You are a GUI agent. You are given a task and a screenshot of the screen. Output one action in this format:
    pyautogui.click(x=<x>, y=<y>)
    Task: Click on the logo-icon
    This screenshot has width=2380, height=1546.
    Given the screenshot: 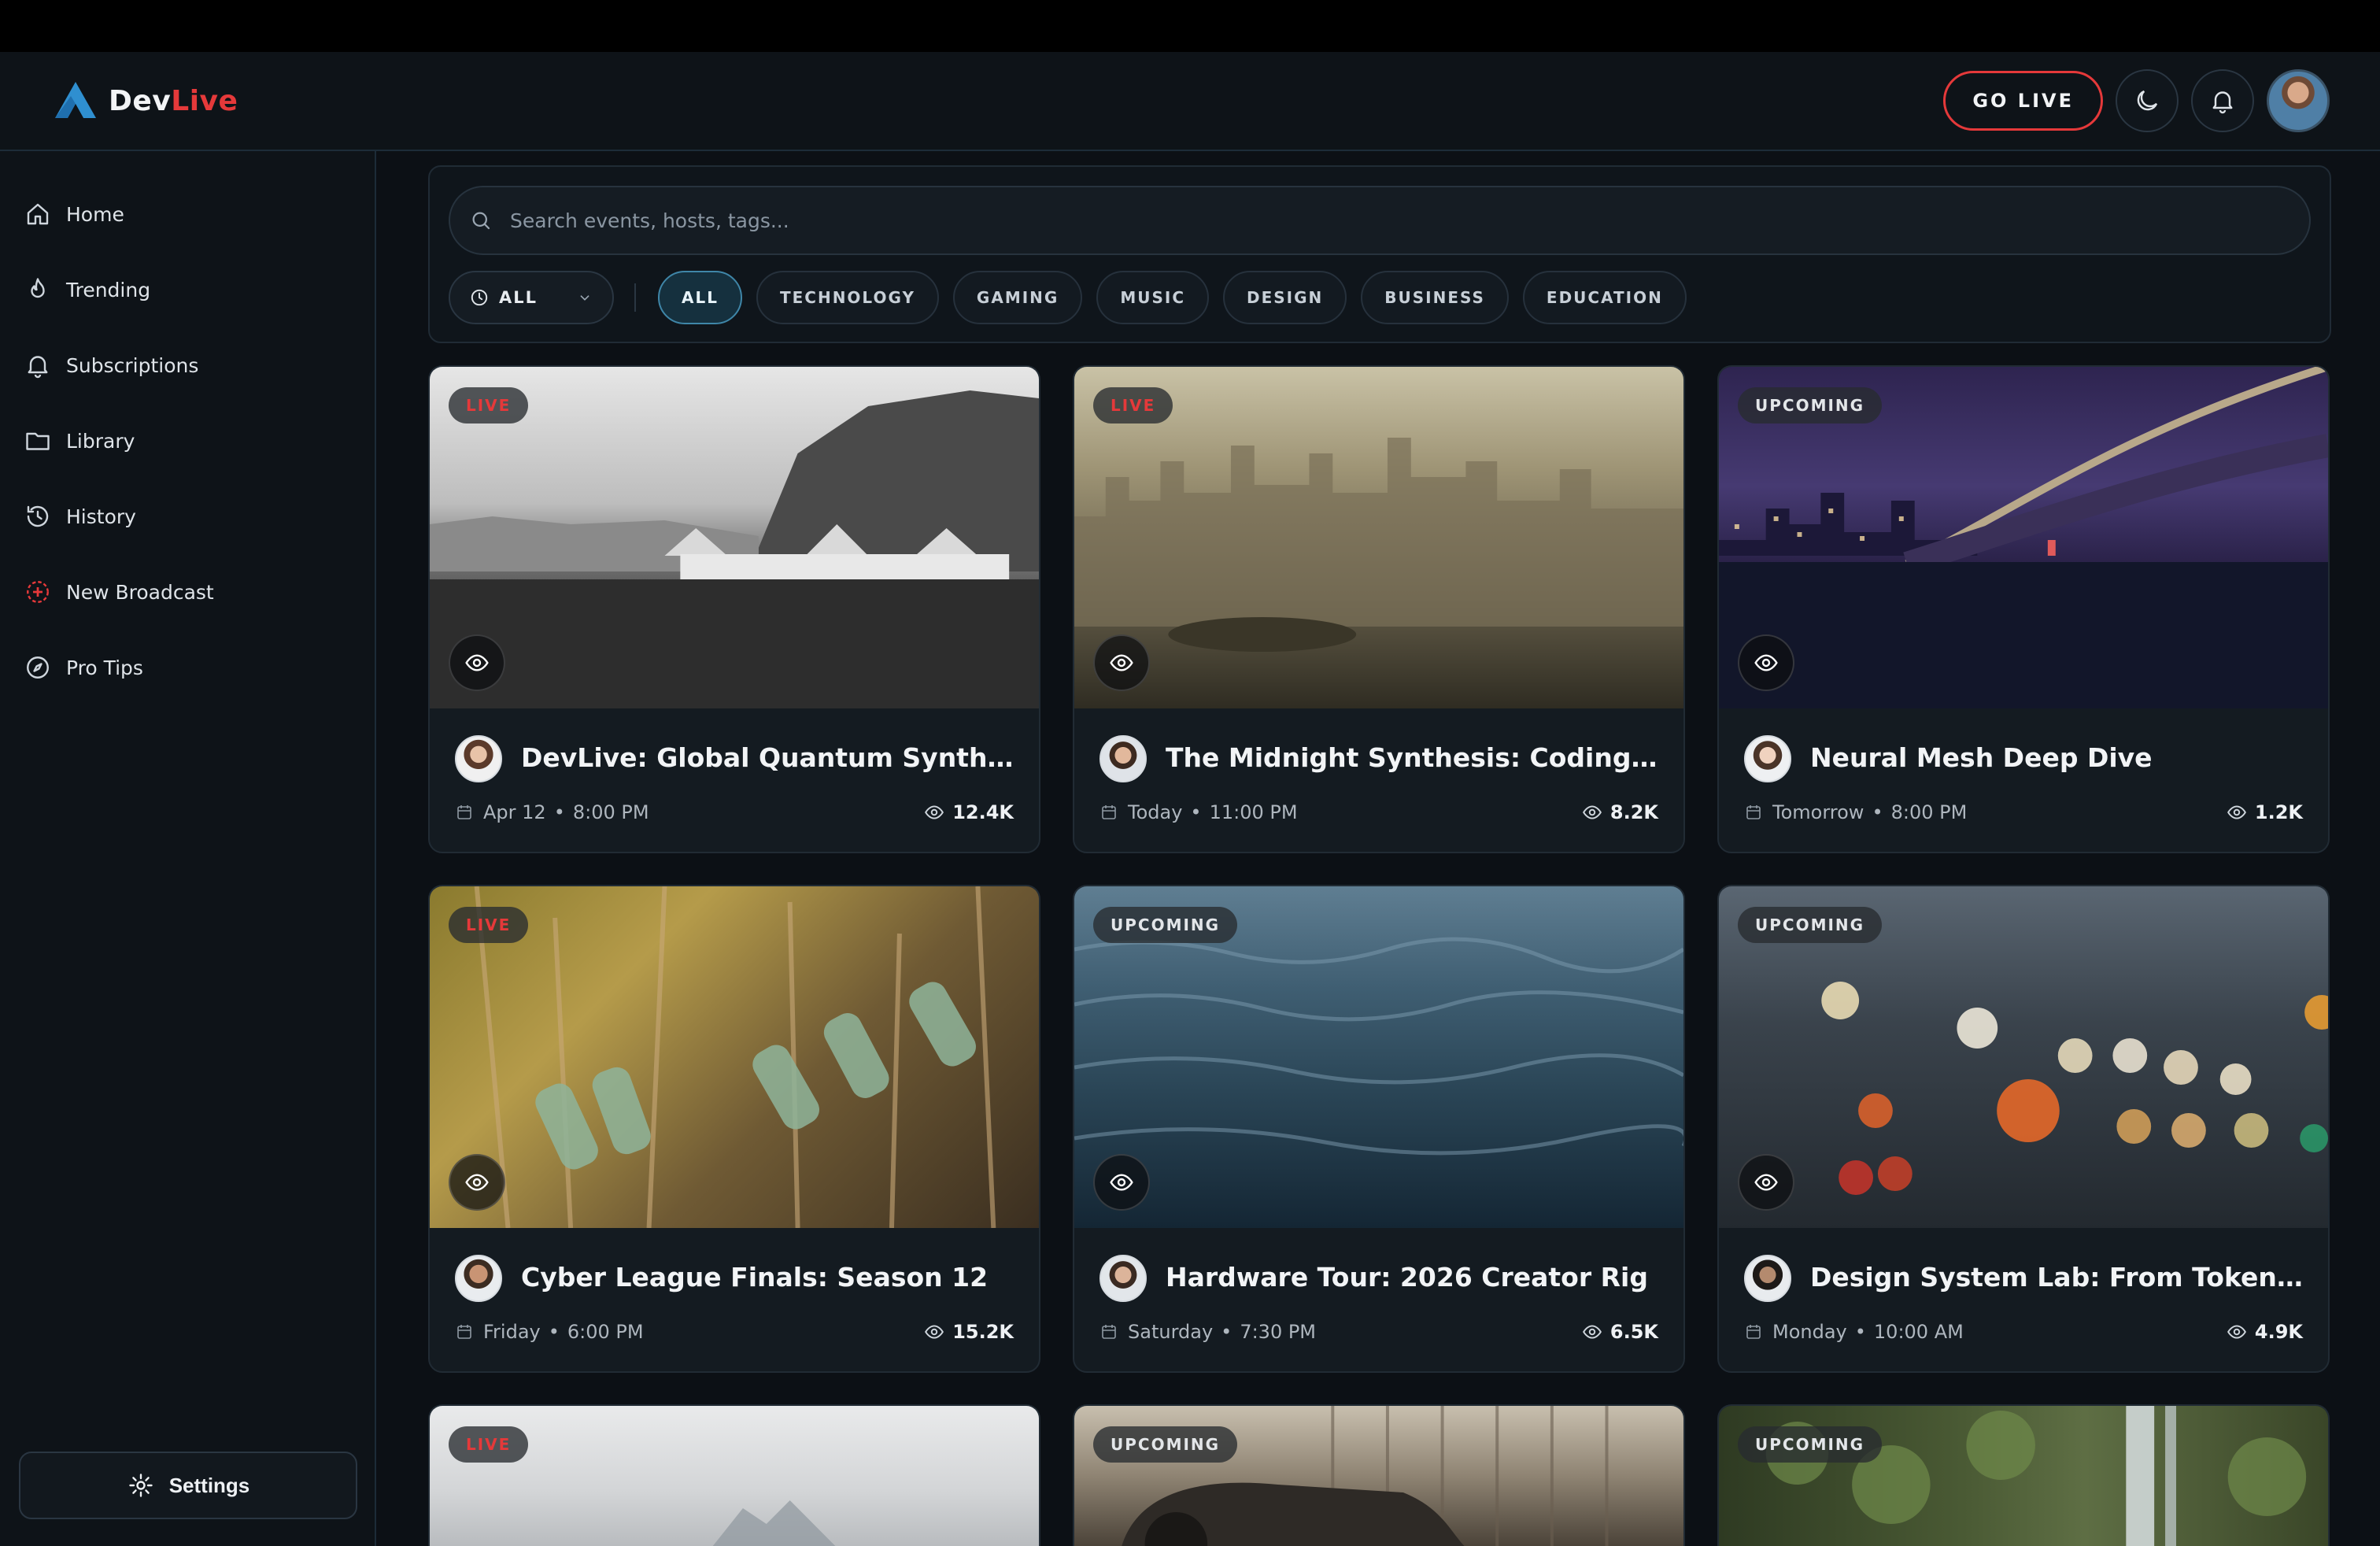 What is the action you would take?
    pyautogui.click(x=75, y=100)
    